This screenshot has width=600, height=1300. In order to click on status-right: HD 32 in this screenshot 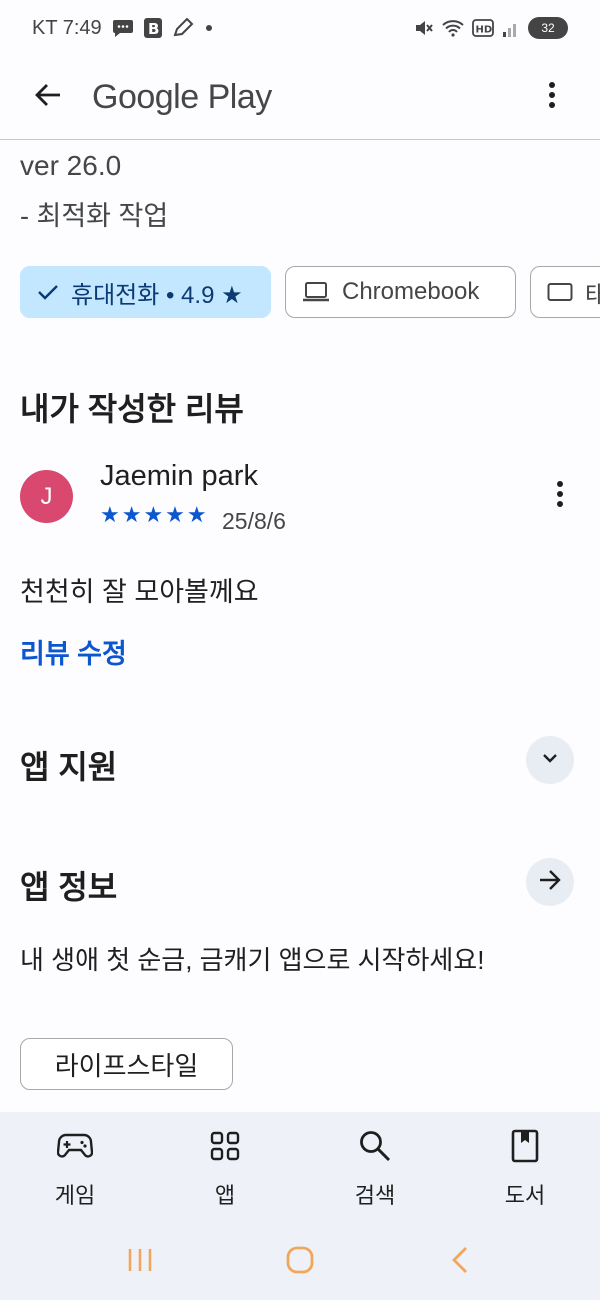, I will do `click(491, 28)`.